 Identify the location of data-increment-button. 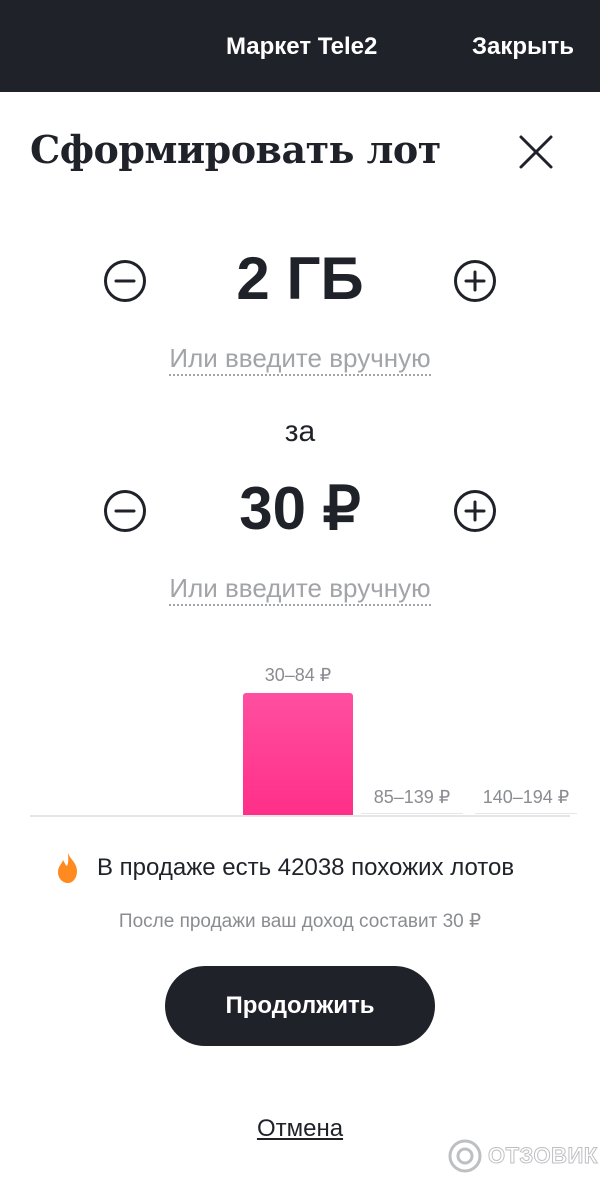
(475, 281).